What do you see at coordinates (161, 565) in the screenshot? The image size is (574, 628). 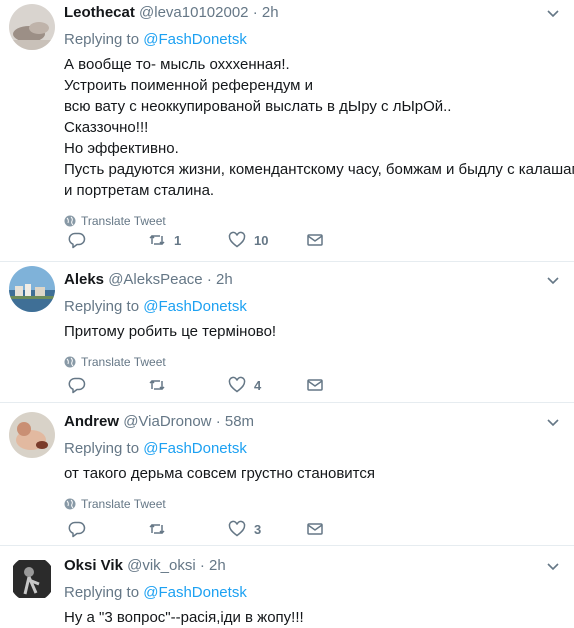 I see `user-handle: @vik_oksi` at bounding box center [161, 565].